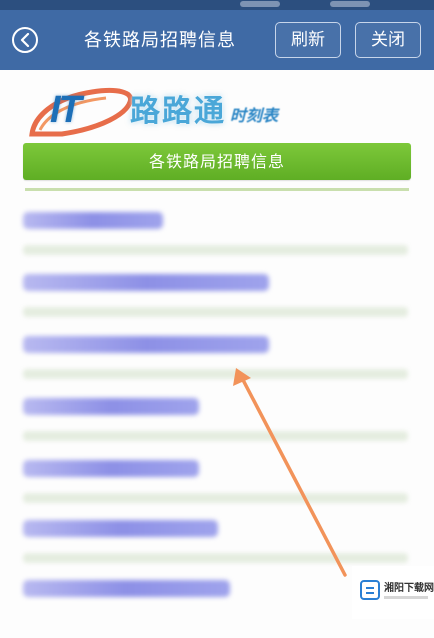 Image resolution: width=434 pixels, height=638 pixels. I want to click on watermark: 湘阳下载网, so click(393, 592).